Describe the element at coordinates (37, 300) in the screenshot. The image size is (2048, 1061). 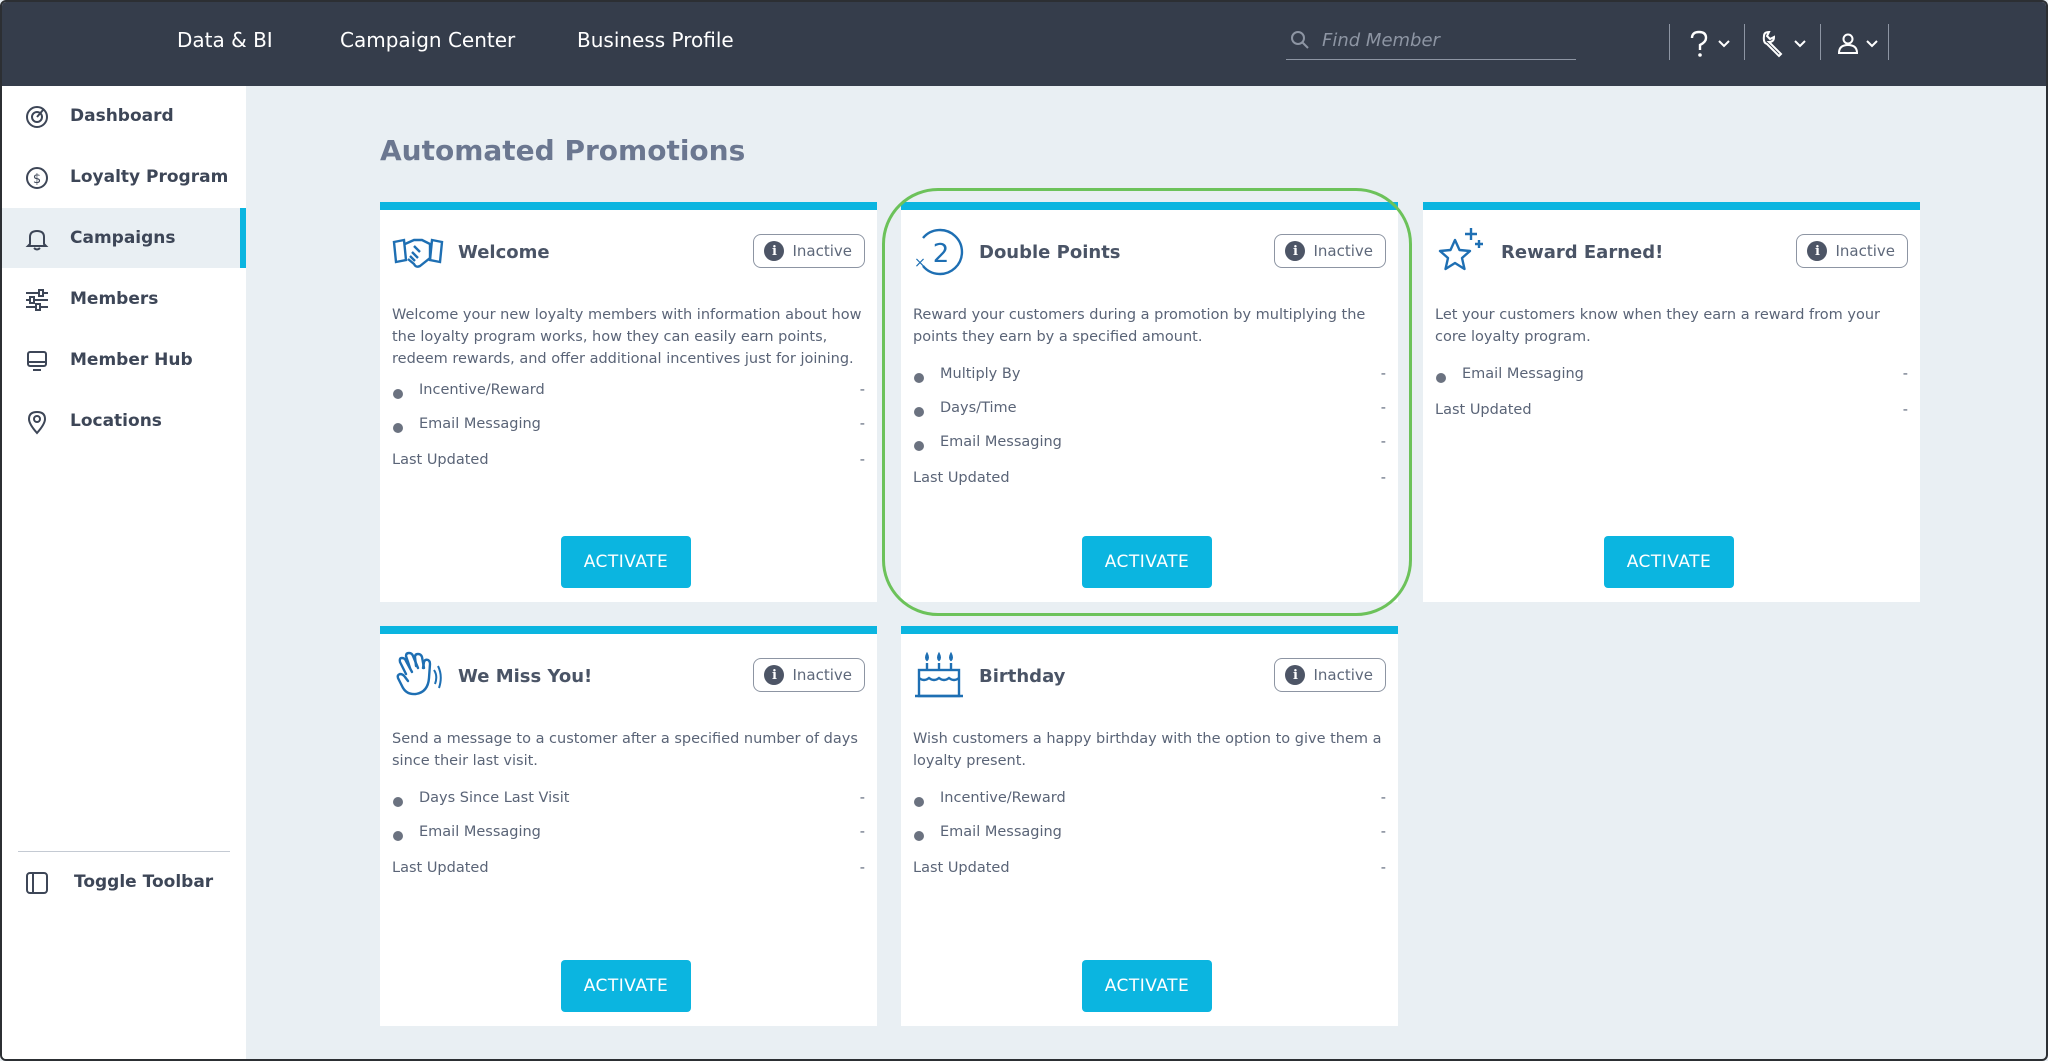
I see `sliders-icon` at that location.